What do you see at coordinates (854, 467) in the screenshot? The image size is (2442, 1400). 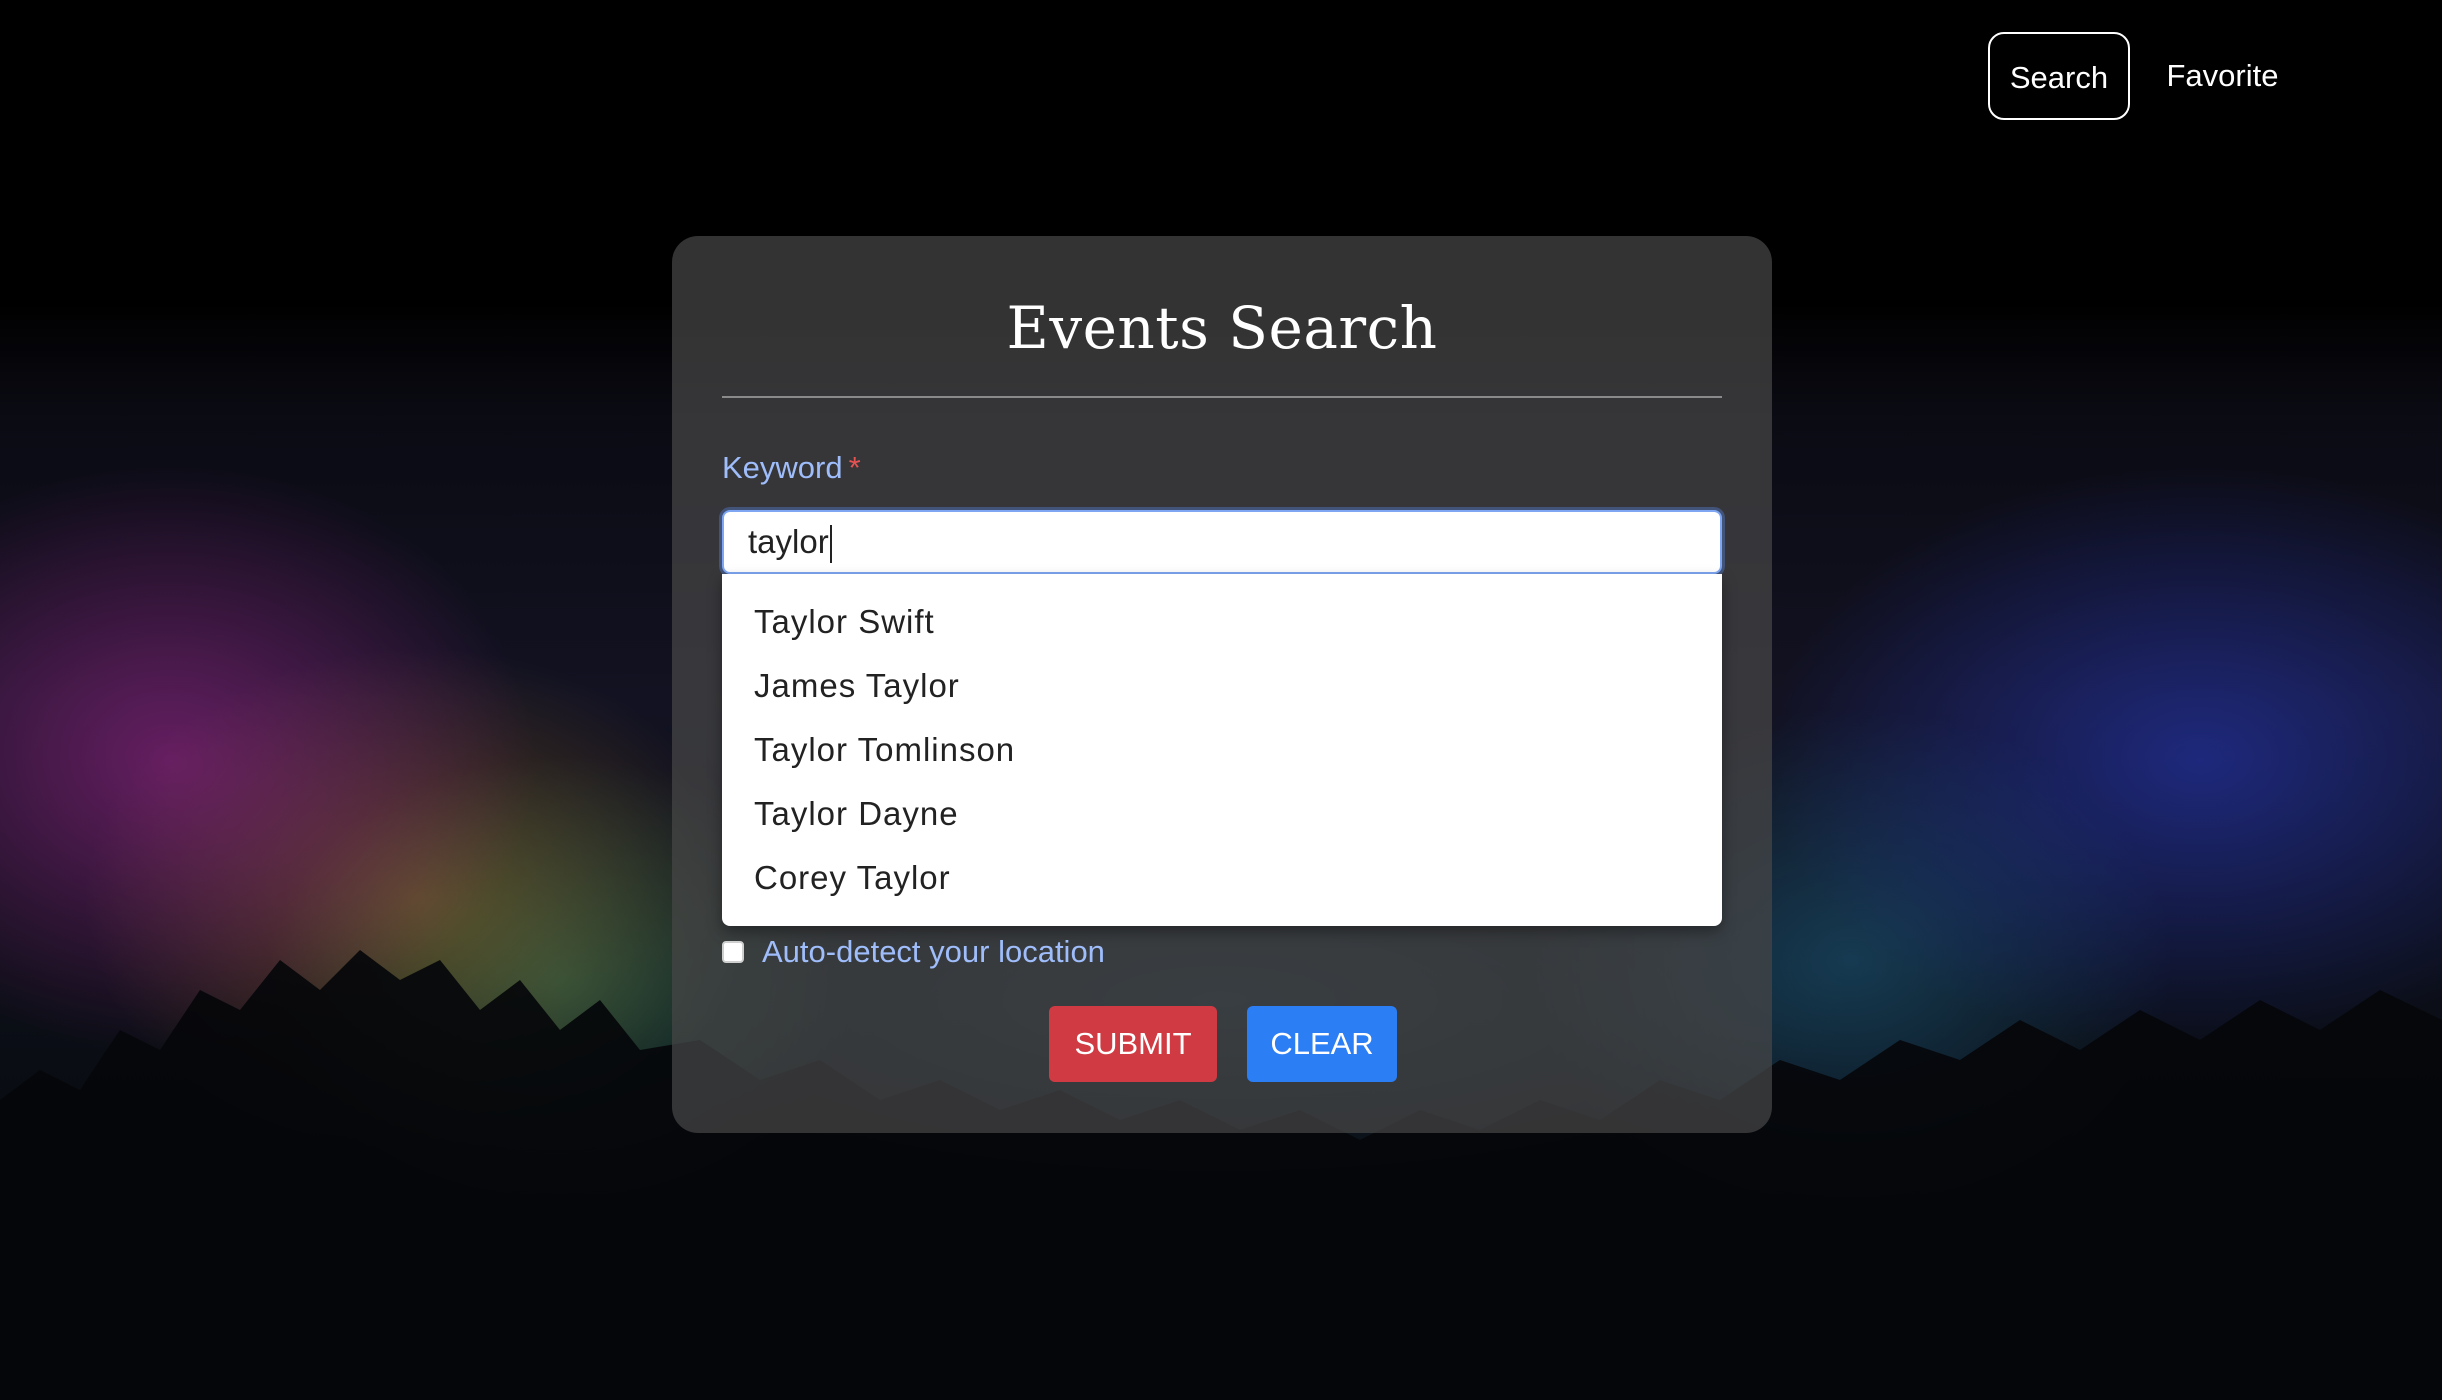 I see `required-asterisk: *` at bounding box center [854, 467].